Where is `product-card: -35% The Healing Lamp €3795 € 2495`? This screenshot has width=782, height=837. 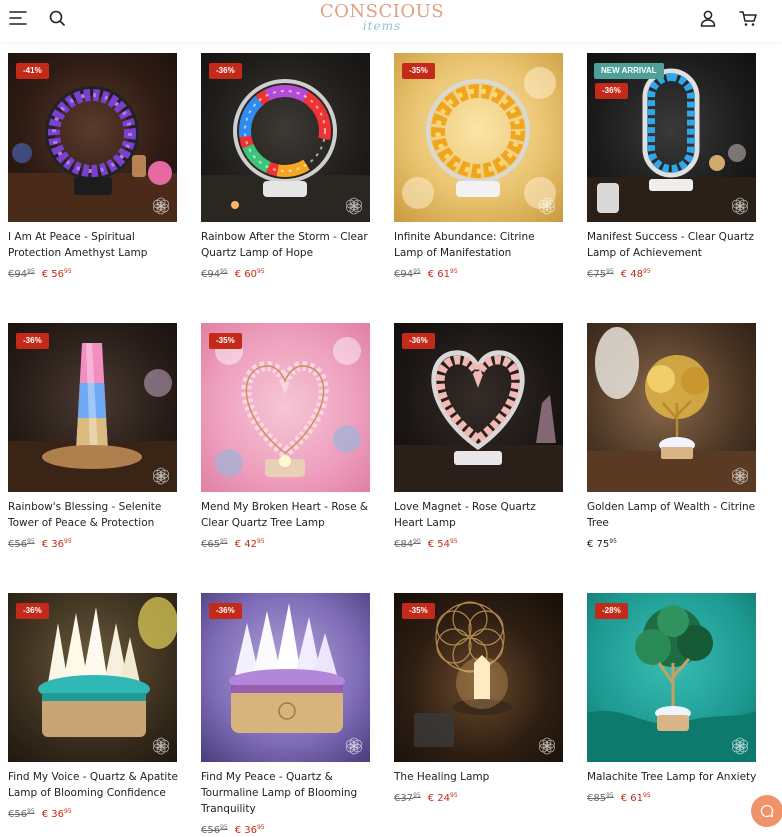
product-card: -35% The Healing Lamp €3795 € 2495 is located at coordinates (479, 699).